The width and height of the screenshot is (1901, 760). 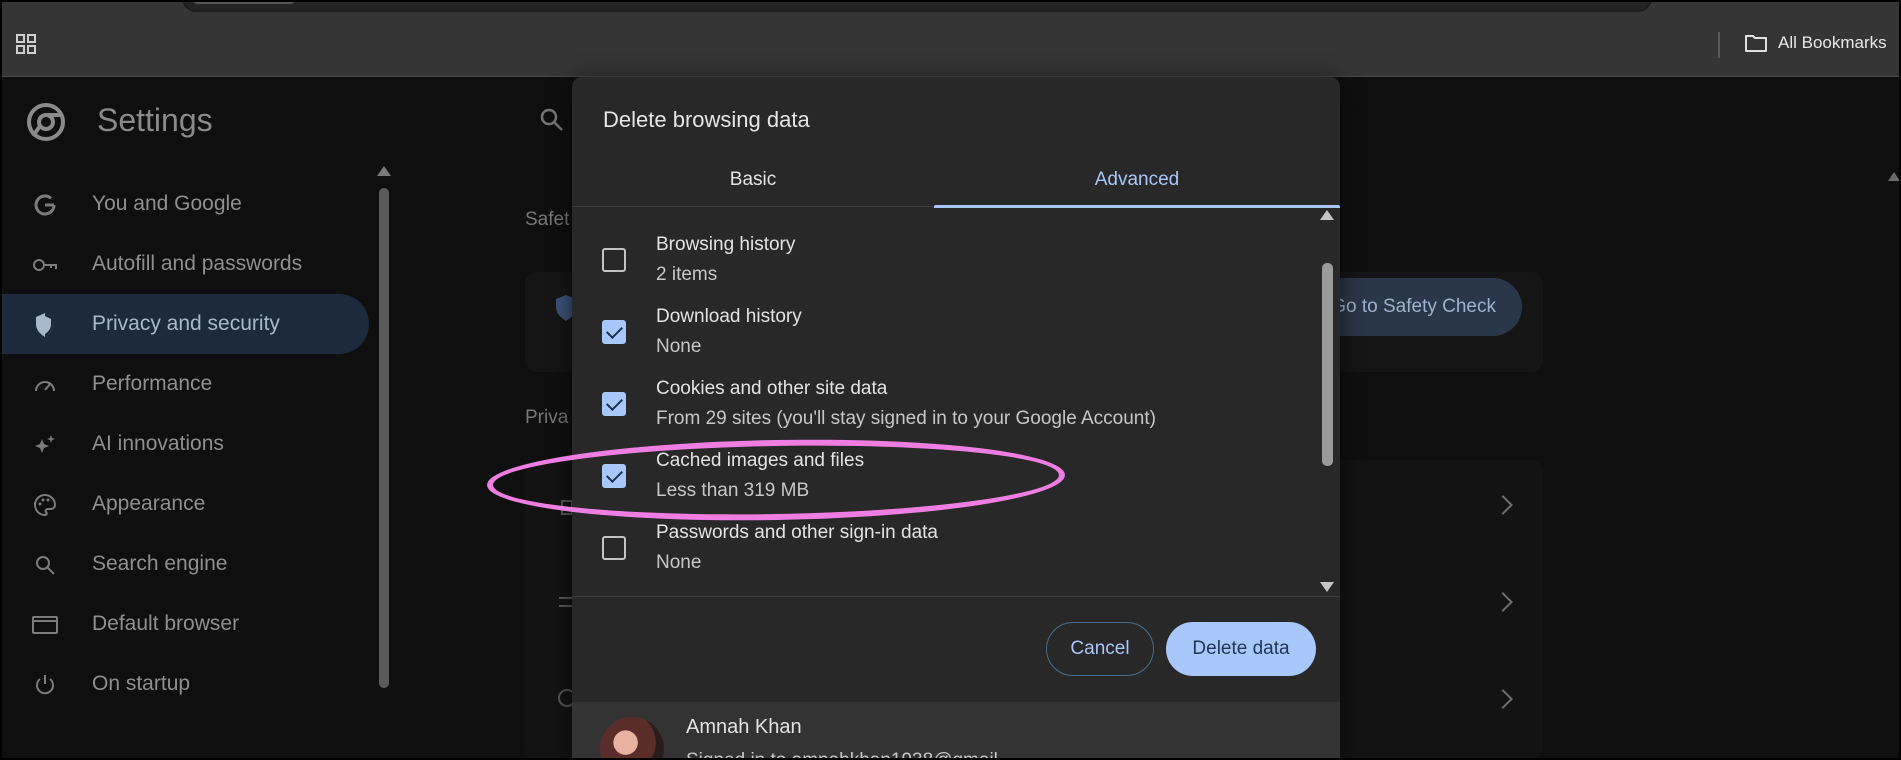 I want to click on sidebar-item-label: You and Google, so click(x=167, y=203).